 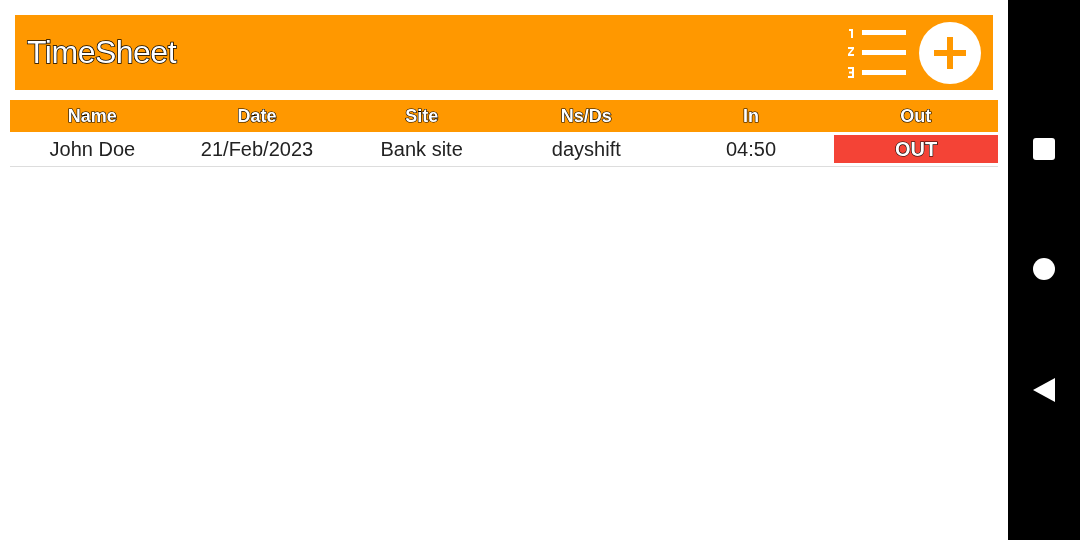 What do you see at coordinates (916, 149) in the screenshot?
I see `out-button: OUT` at bounding box center [916, 149].